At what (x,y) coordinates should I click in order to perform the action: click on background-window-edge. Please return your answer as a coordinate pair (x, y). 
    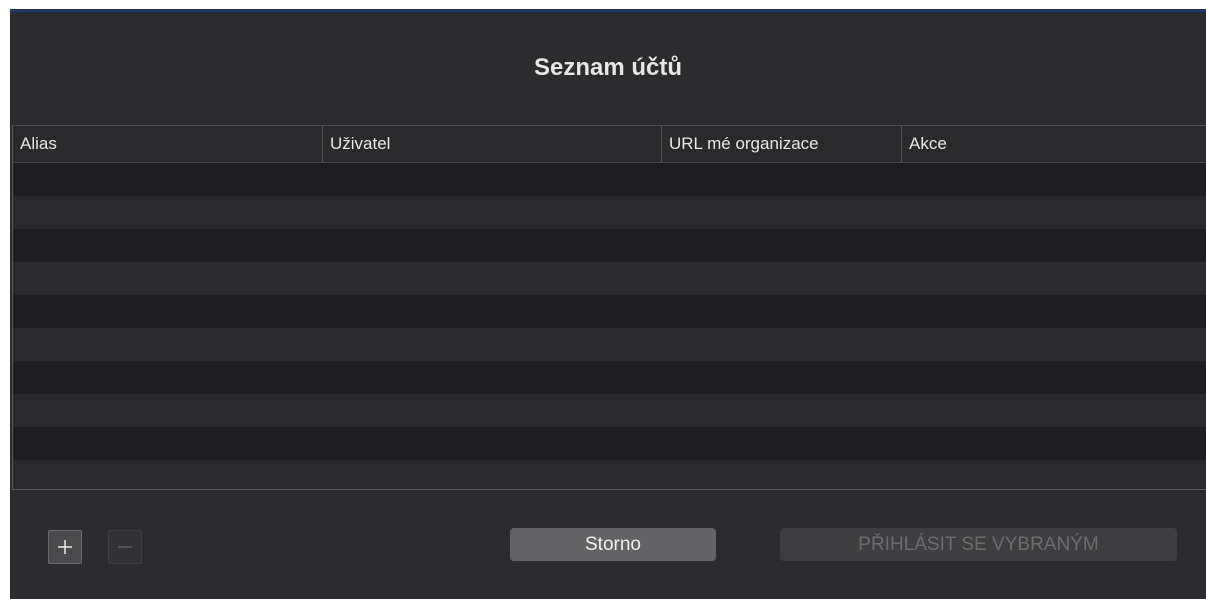
    Looking at the image, I should click on (5, 299).